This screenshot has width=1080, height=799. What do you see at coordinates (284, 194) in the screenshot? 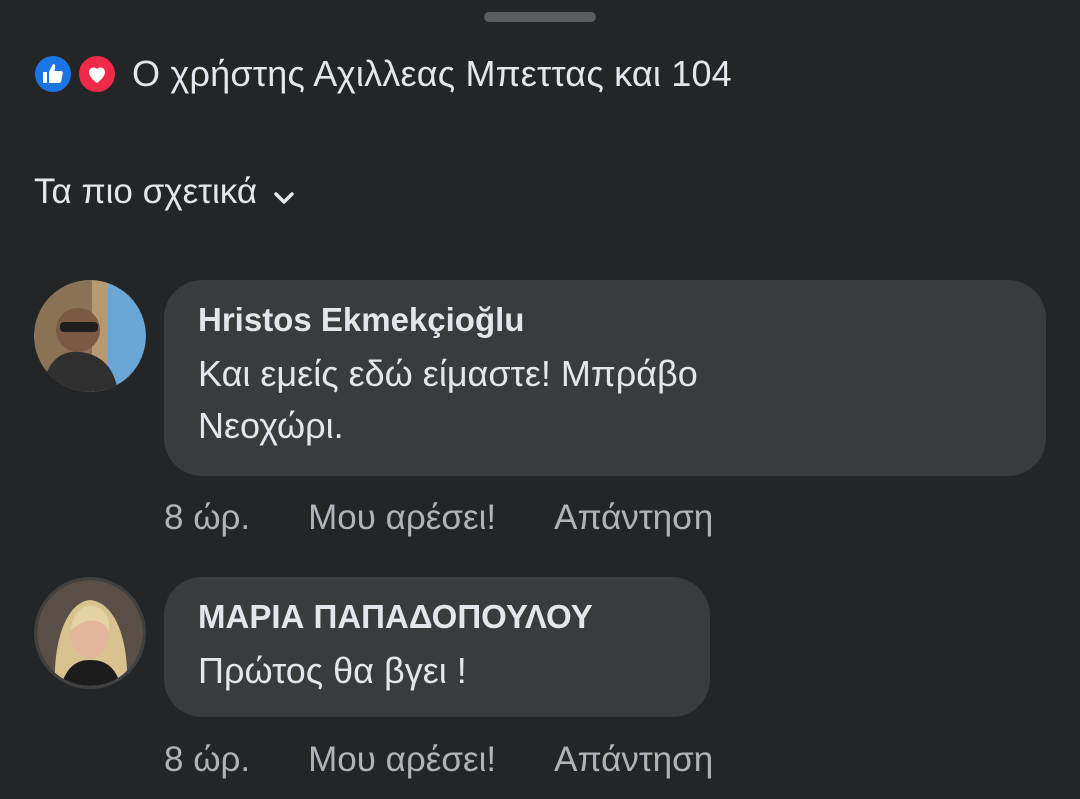
I see `chevron-down-icon` at bounding box center [284, 194].